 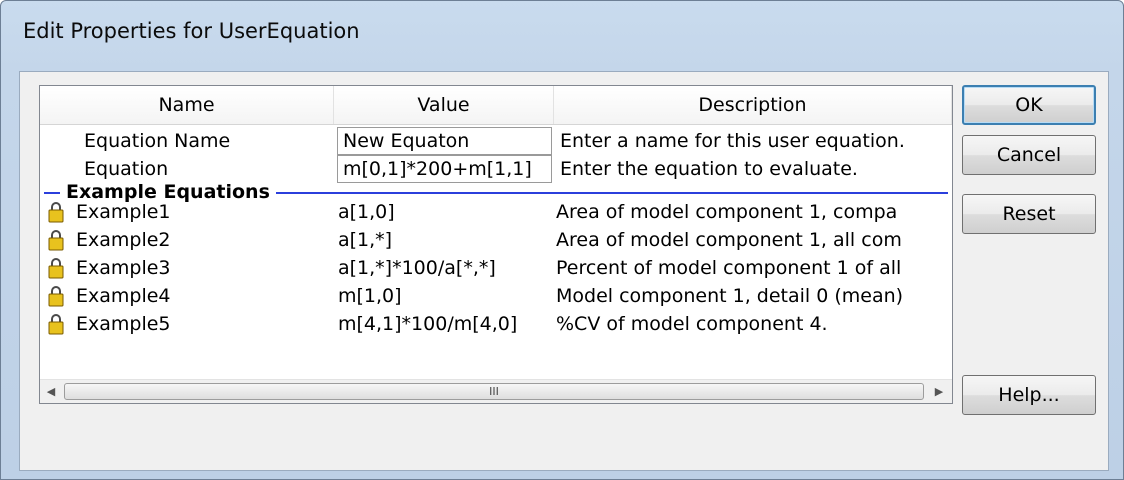 What do you see at coordinates (417, 268) in the screenshot?
I see `row-value: a[1,*]*100/a[*,*]` at bounding box center [417, 268].